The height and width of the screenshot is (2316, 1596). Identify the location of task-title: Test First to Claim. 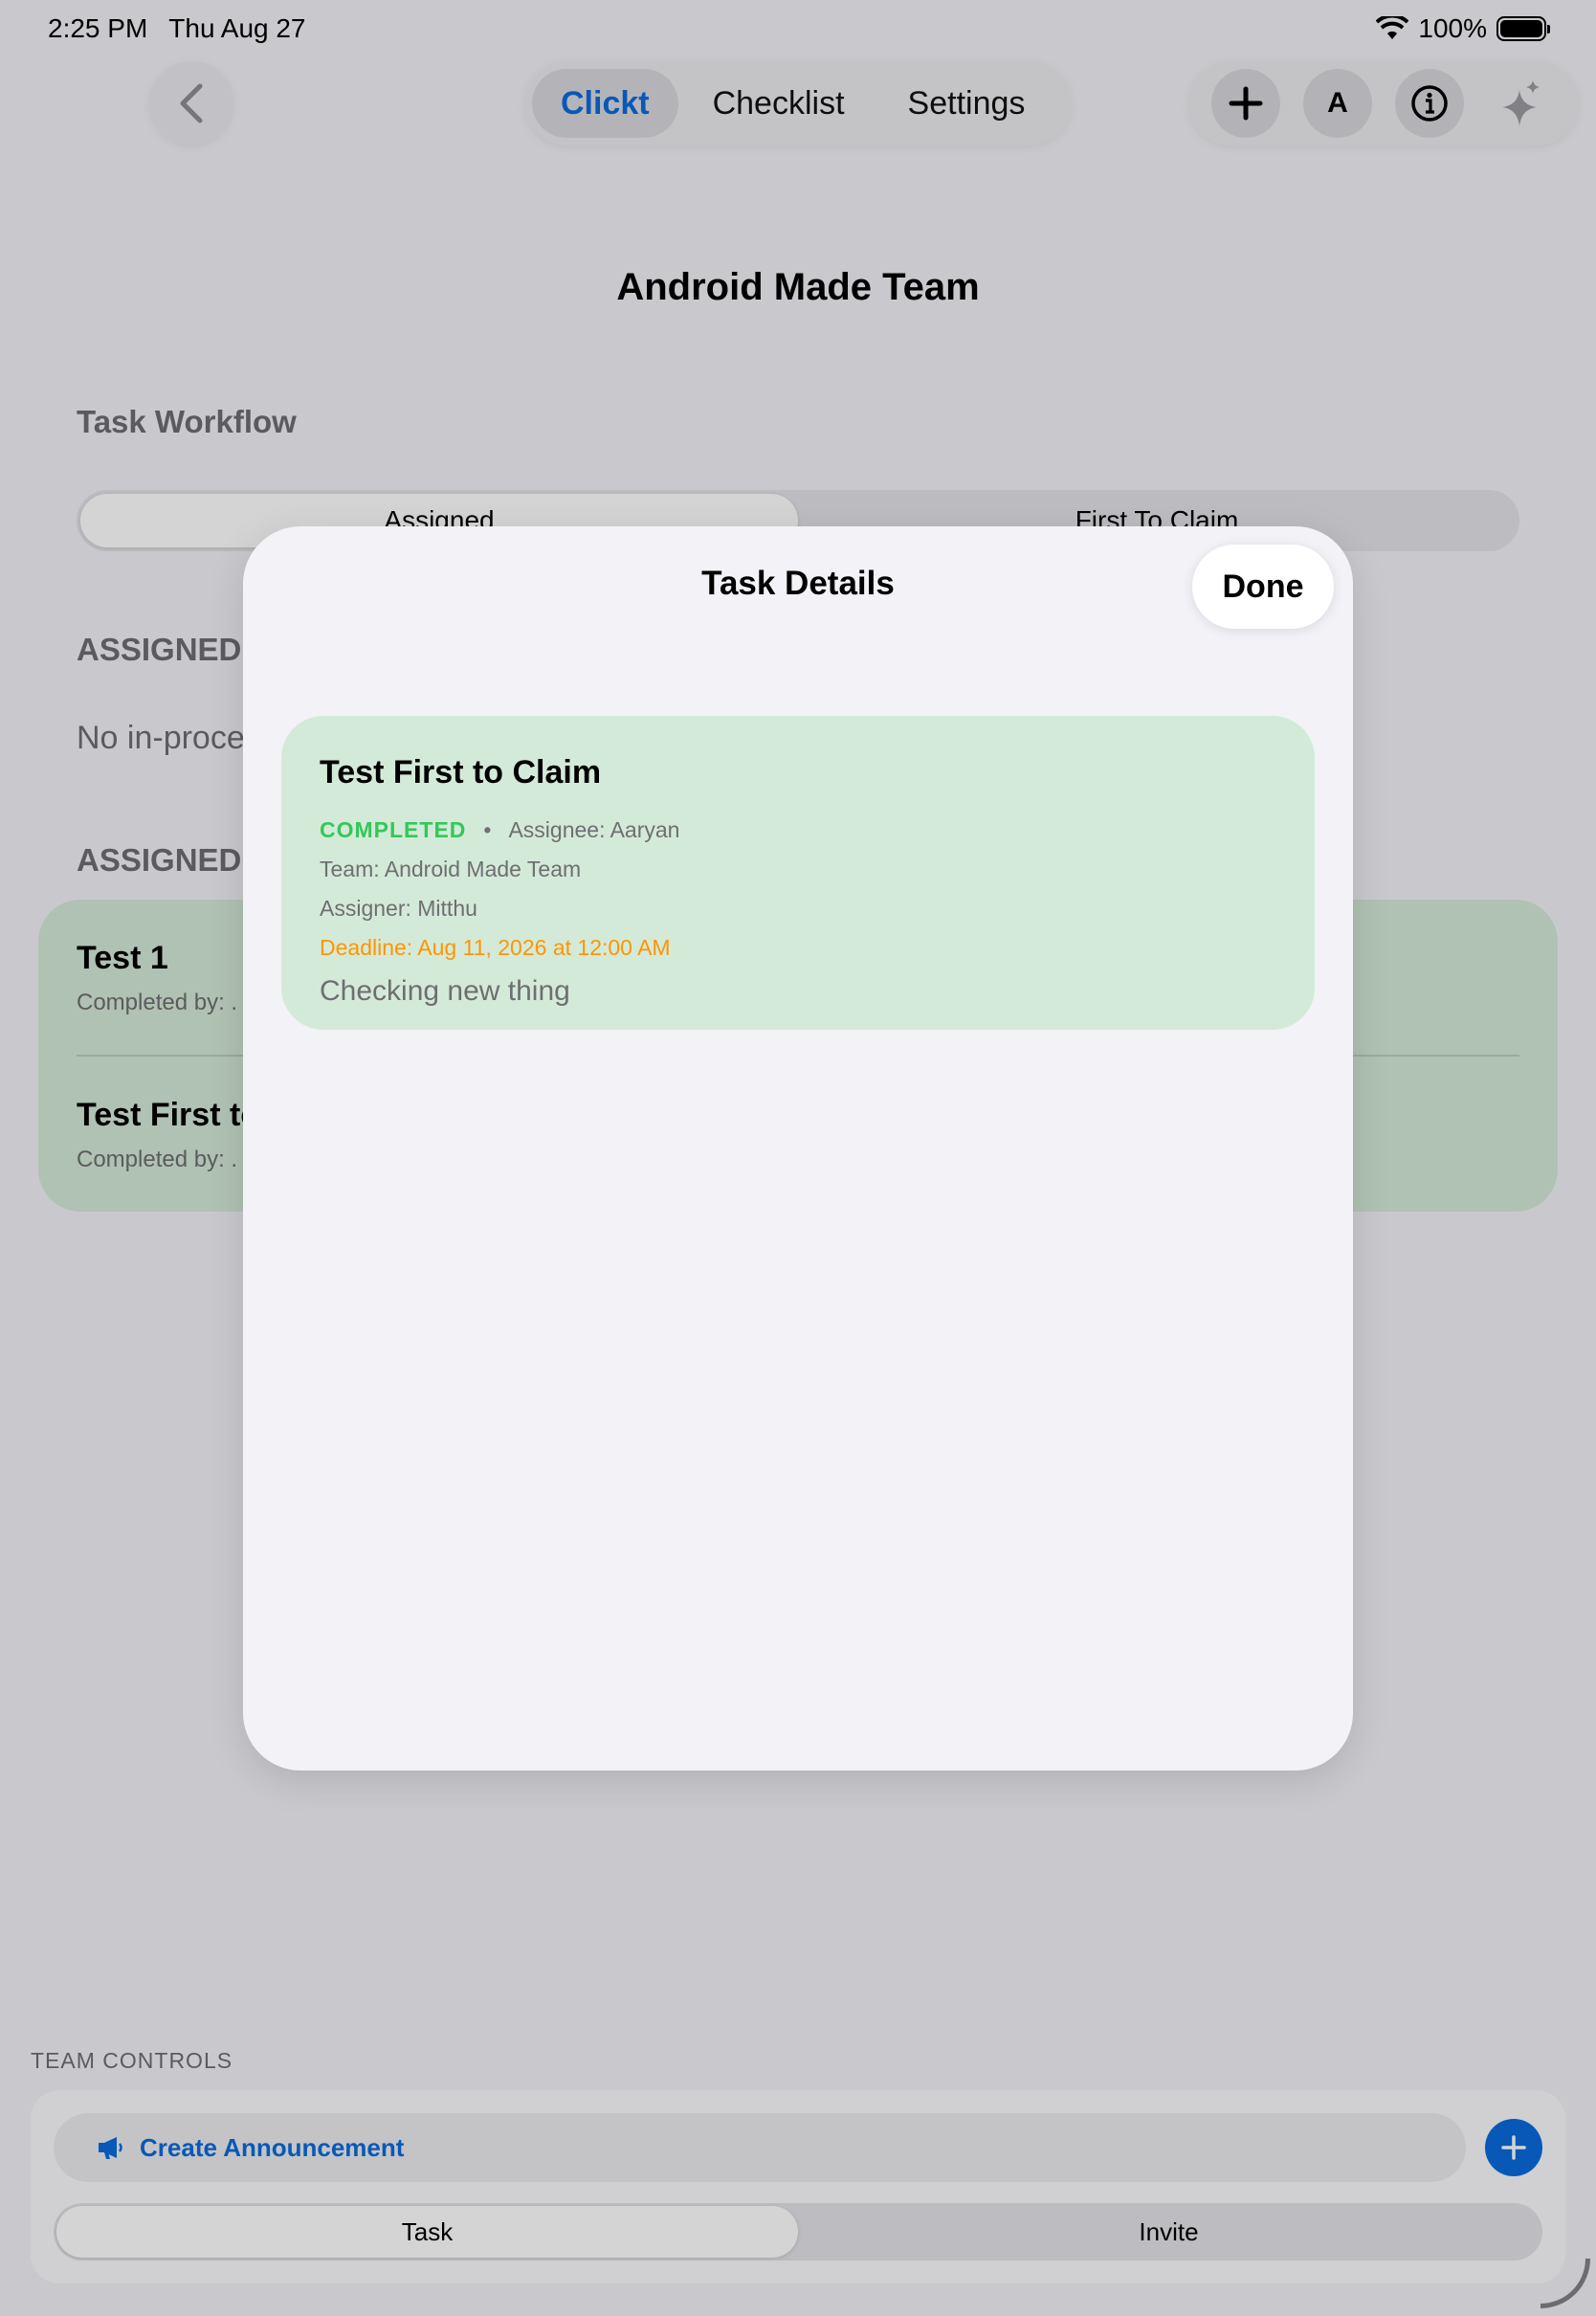
(461, 773).